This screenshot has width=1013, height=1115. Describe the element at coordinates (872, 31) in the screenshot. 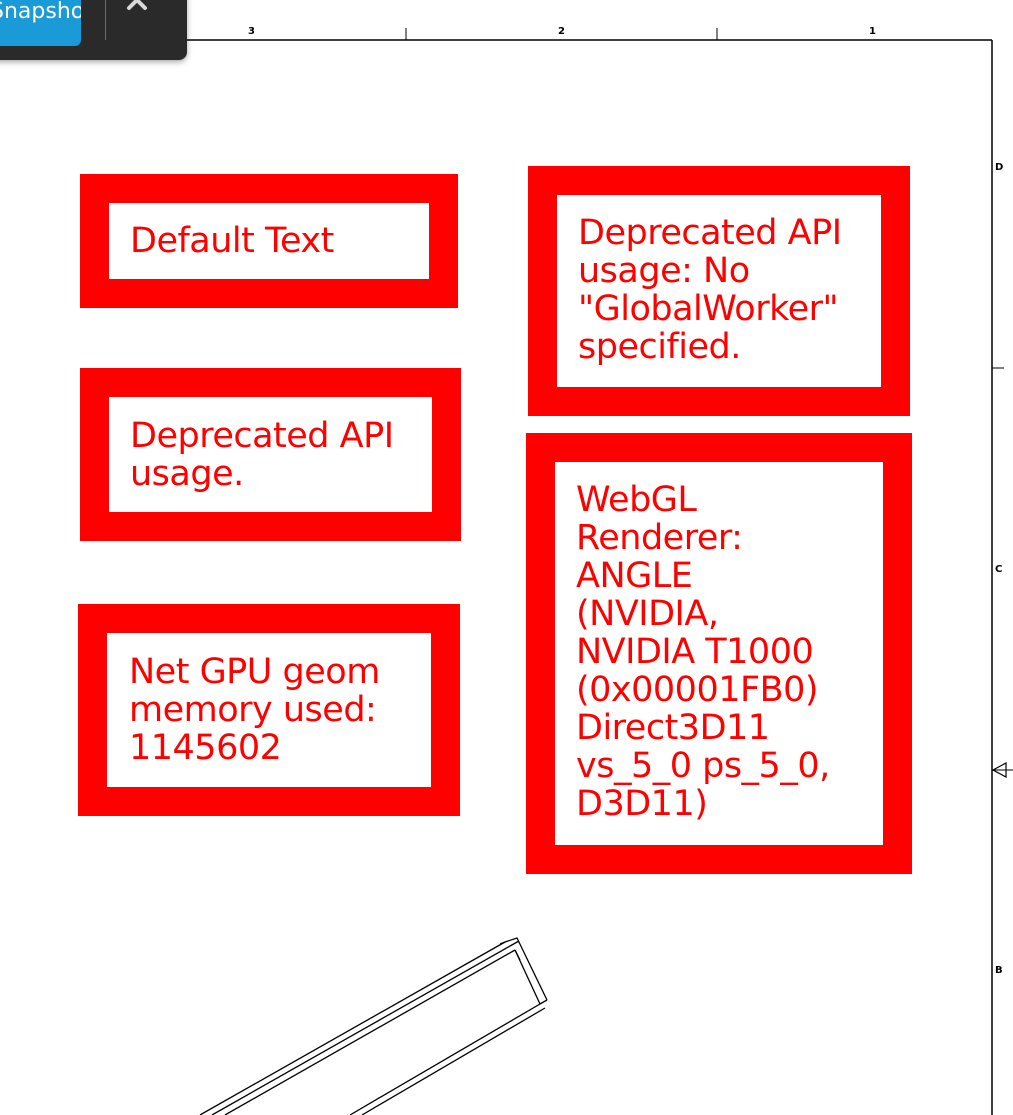

I see `column-label-1: 1` at that location.